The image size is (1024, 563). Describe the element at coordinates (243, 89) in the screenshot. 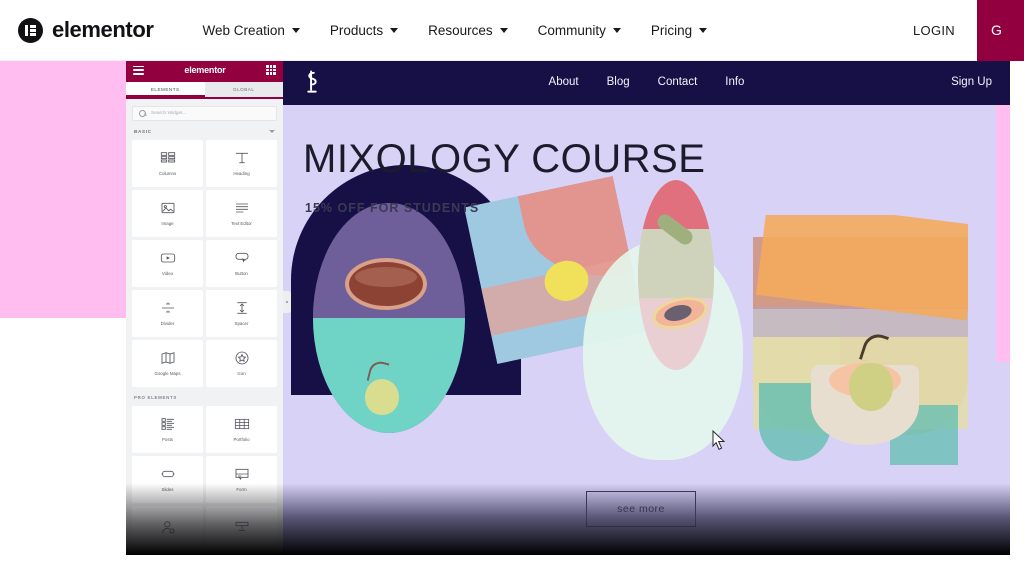

I see `tab-global: GLOBAL` at that location.